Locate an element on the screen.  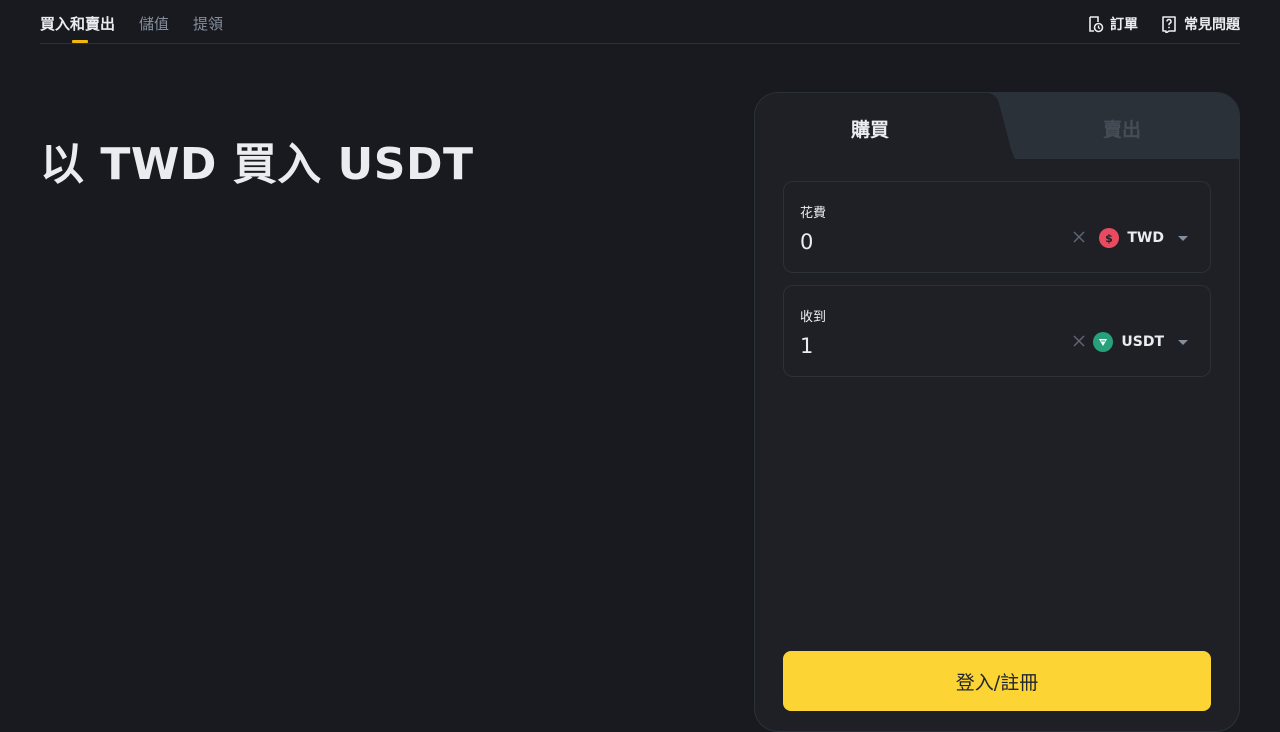
faq-link: 常見問題 is located at coordinates (1200, 24).